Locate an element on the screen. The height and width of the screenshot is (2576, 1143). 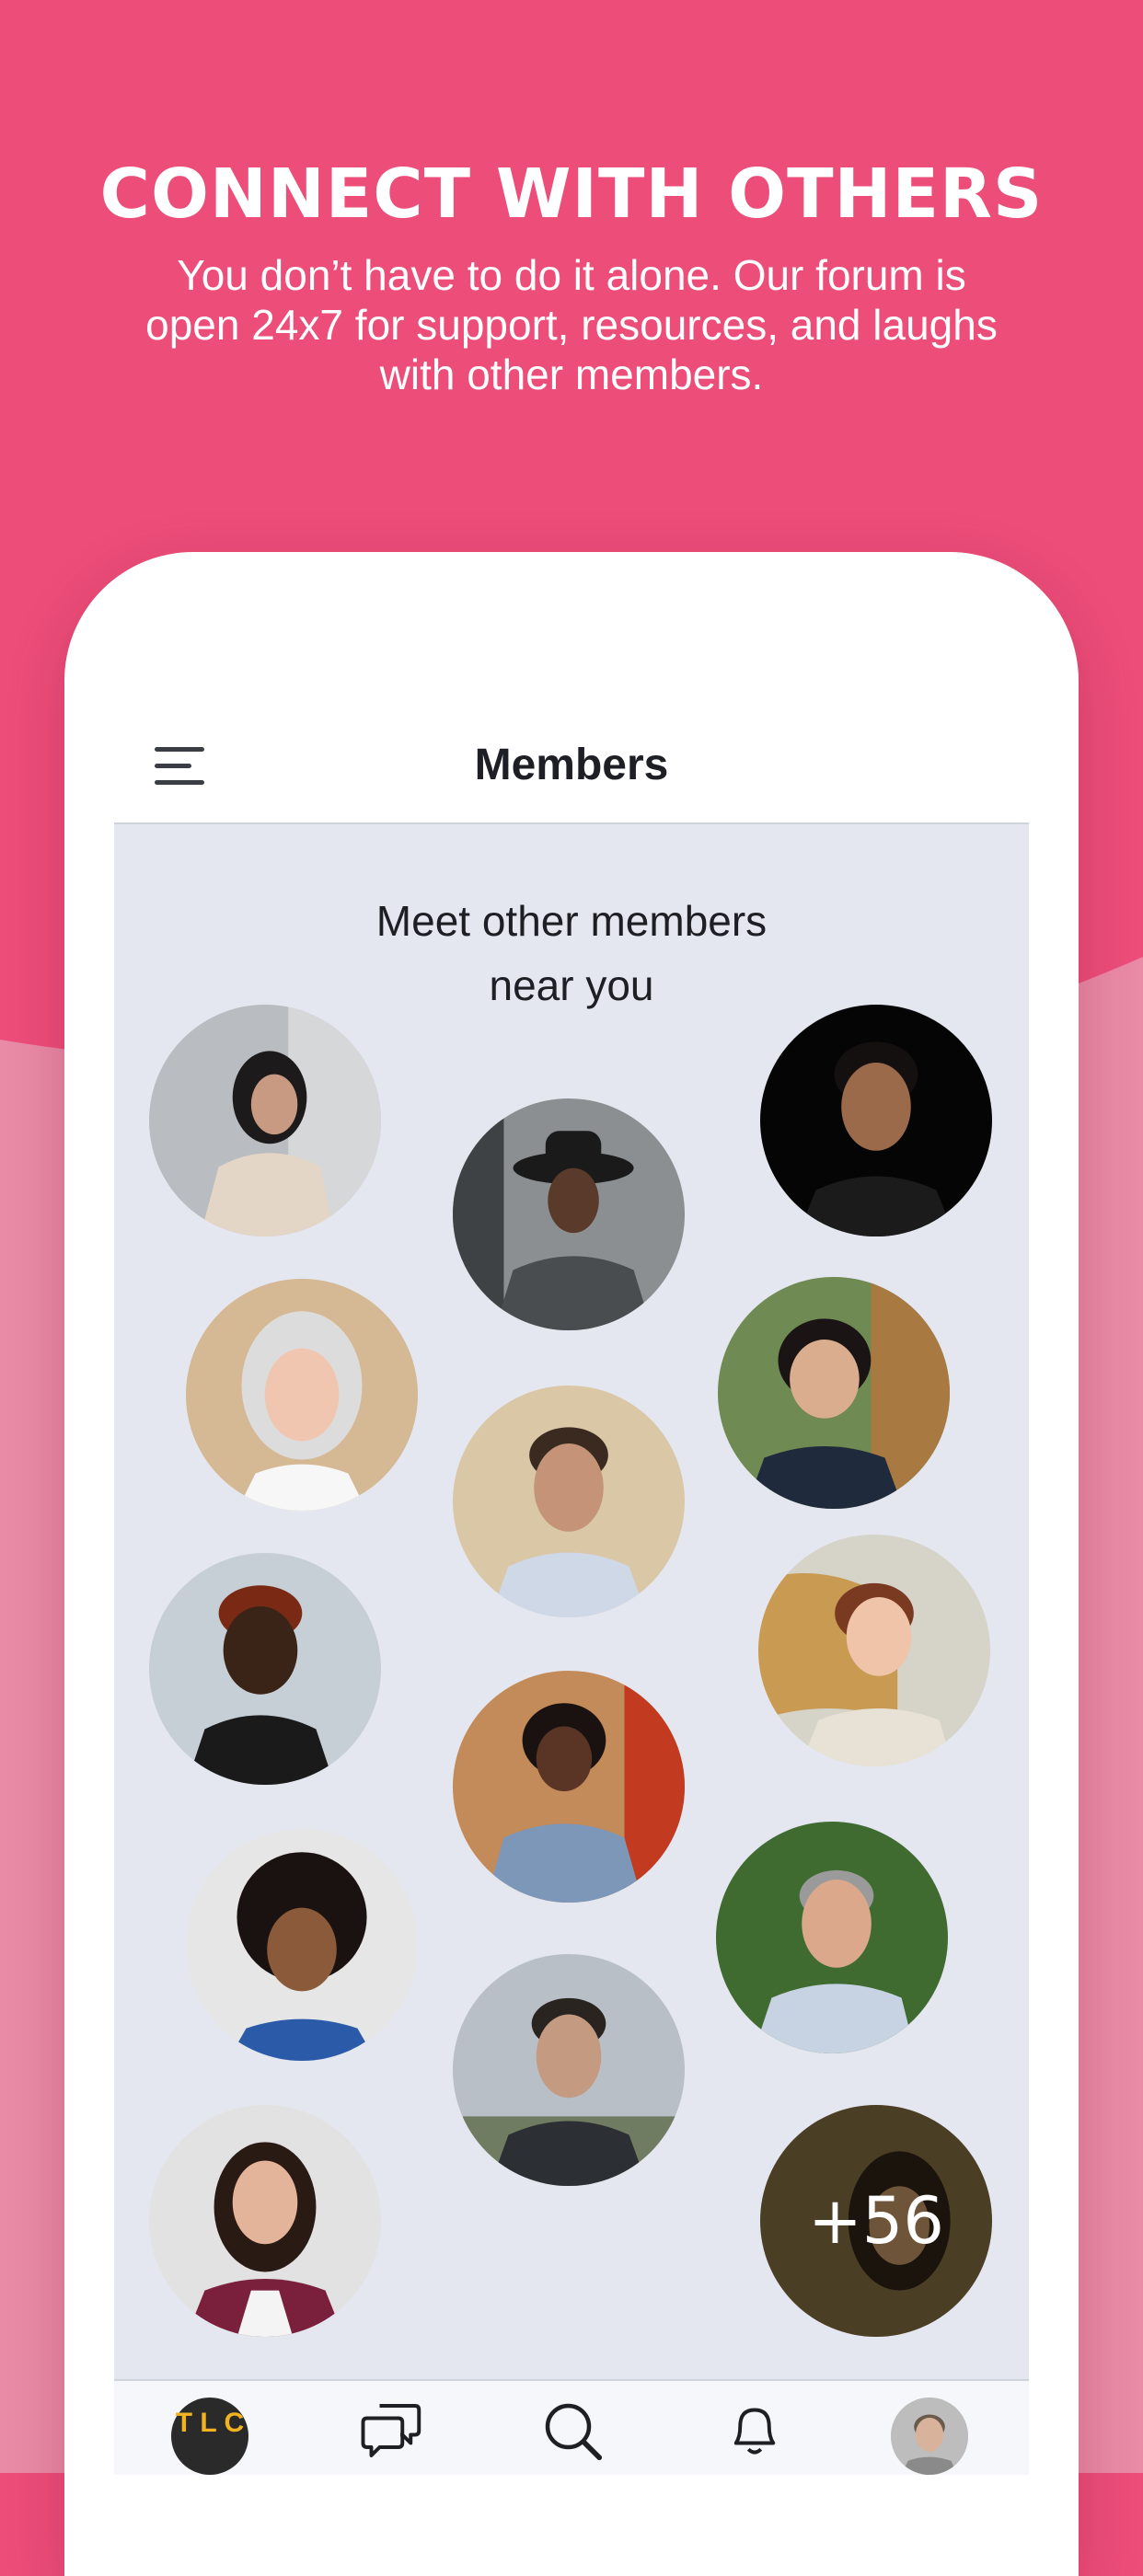
tlc-logo-icon: T L C is located at coordinates (210, 2436).